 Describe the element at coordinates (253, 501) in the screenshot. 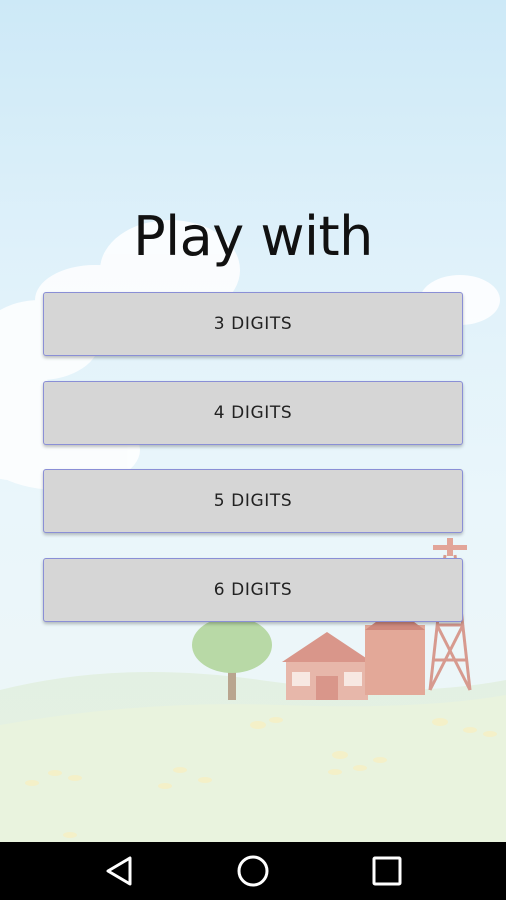

I see `five-digits-button: 5 DIGITS` at that location.